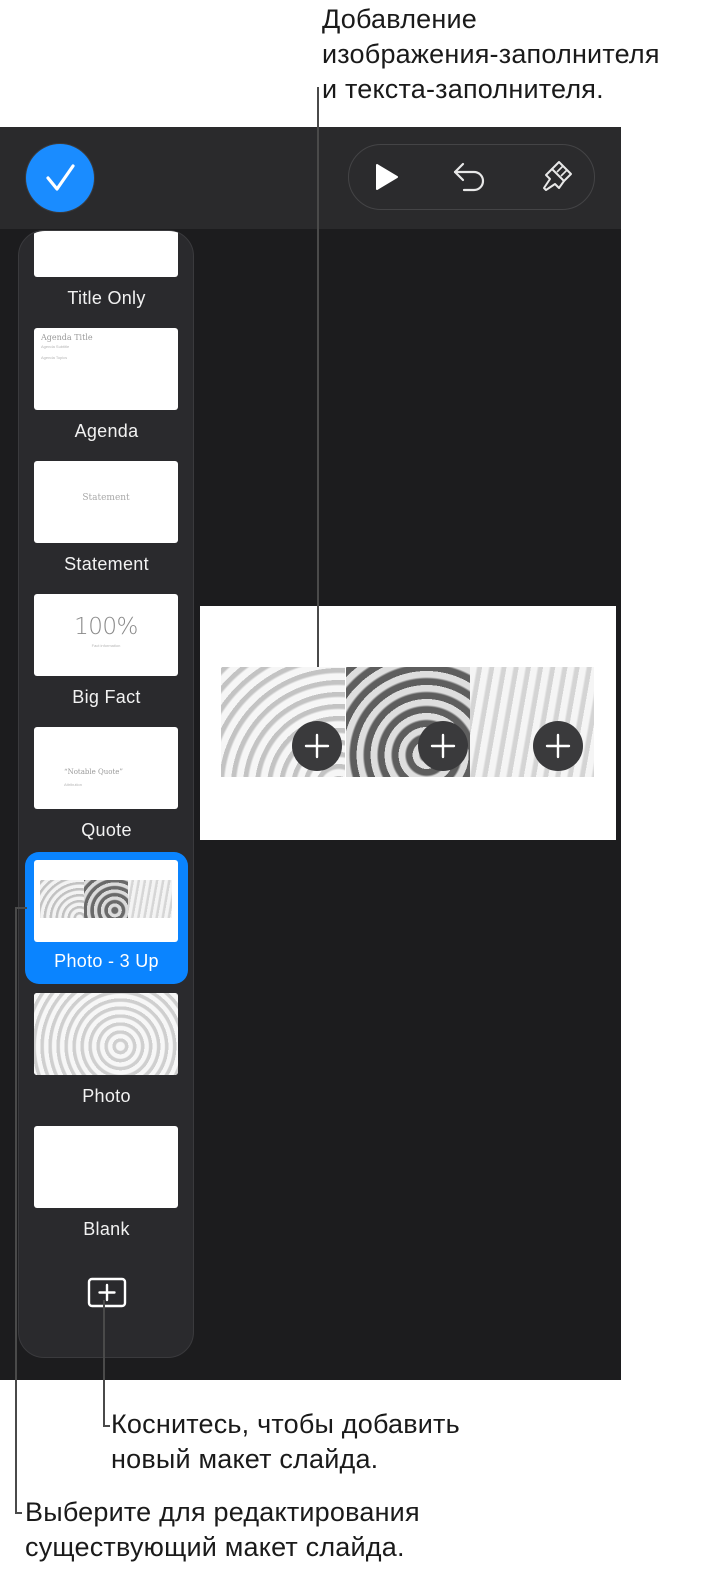 This screenshot has height=1583, width=710. What do you see at coordinates (106, 298) in the screenshot?
I see `layout-label: Title Only` at bounding box center [106, 298].